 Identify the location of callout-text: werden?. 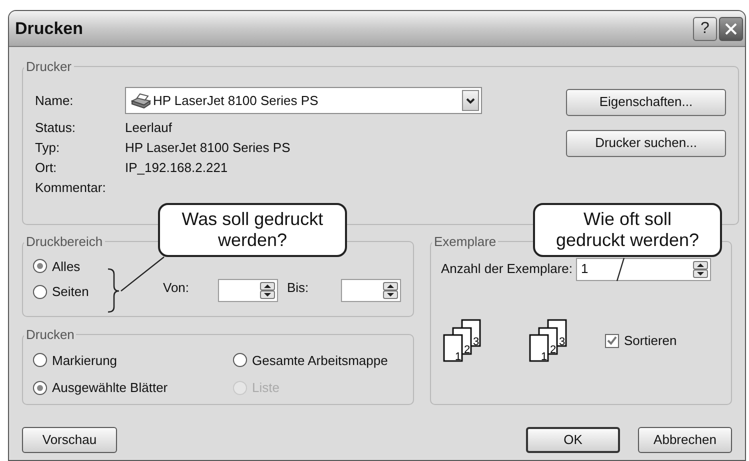
(253, 240).